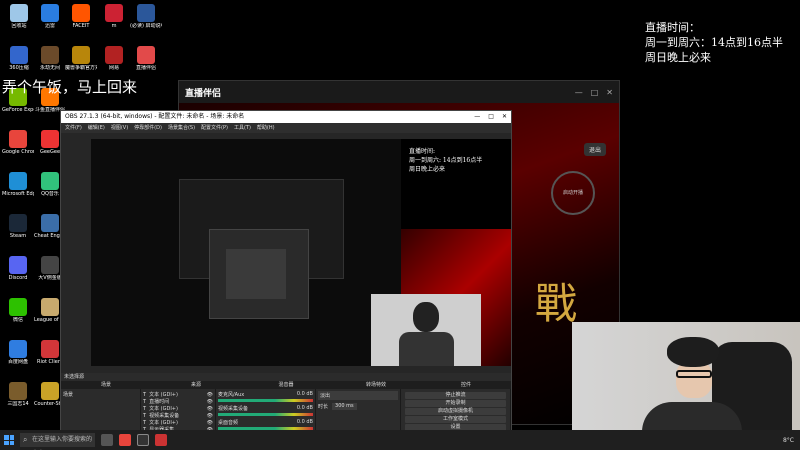 Image resolution: width=800 pixels, height=450 pixels. I want to click on obs-icon, so click(143, 440).